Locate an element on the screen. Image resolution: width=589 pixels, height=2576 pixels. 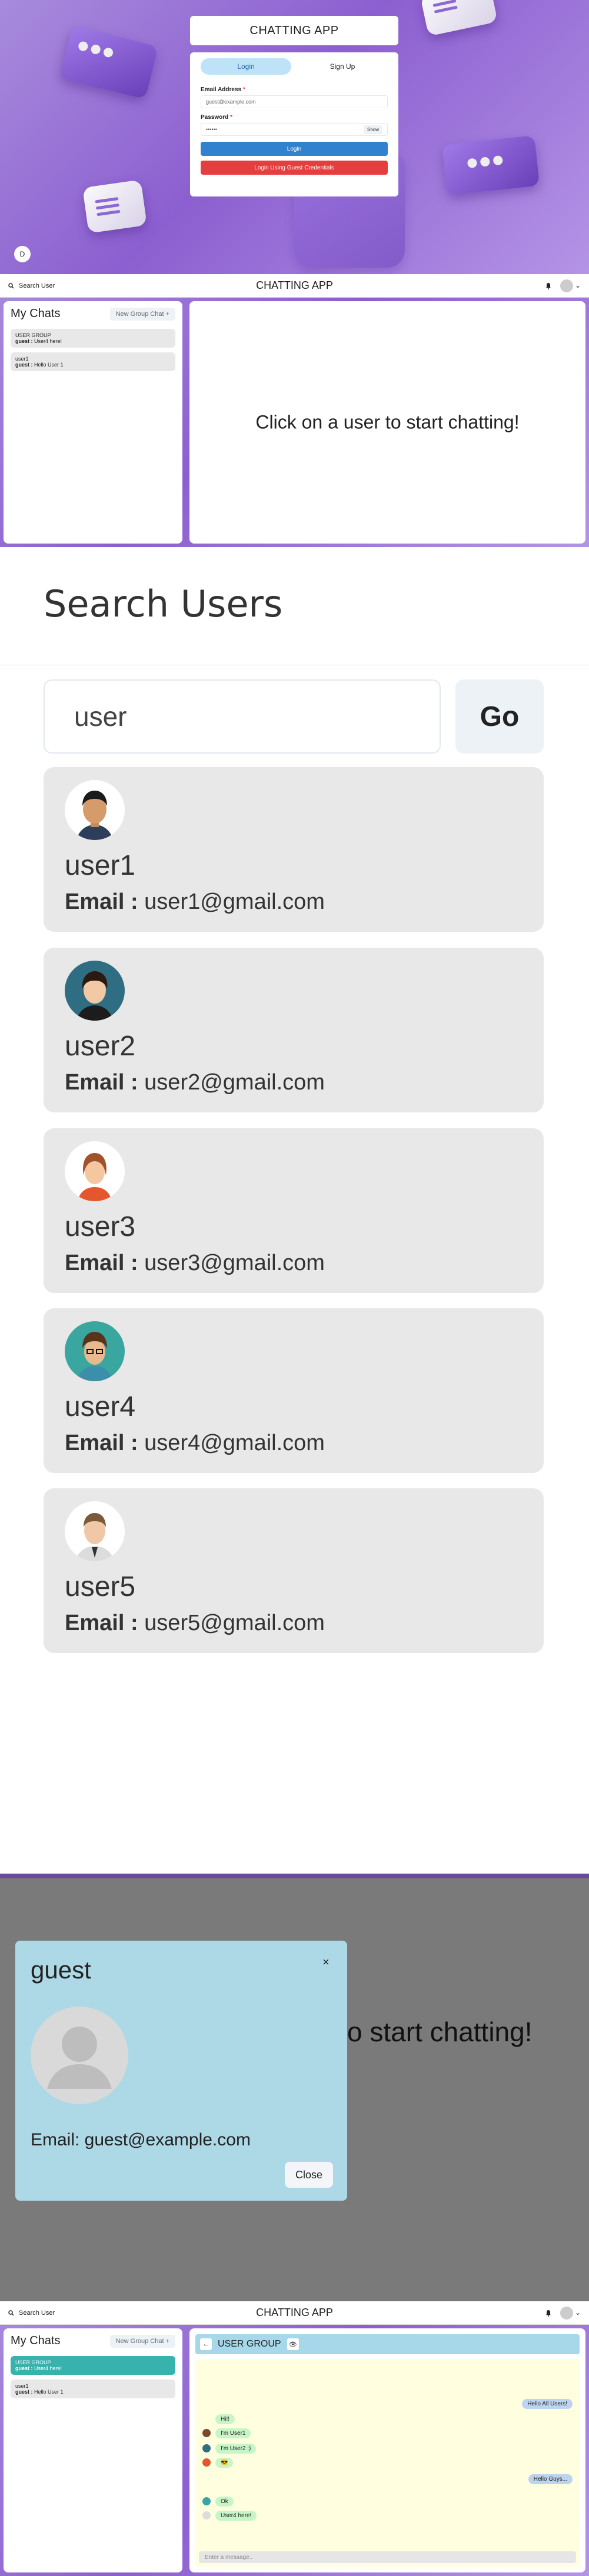
close-button: Close is located at coordinates (309, 2175).